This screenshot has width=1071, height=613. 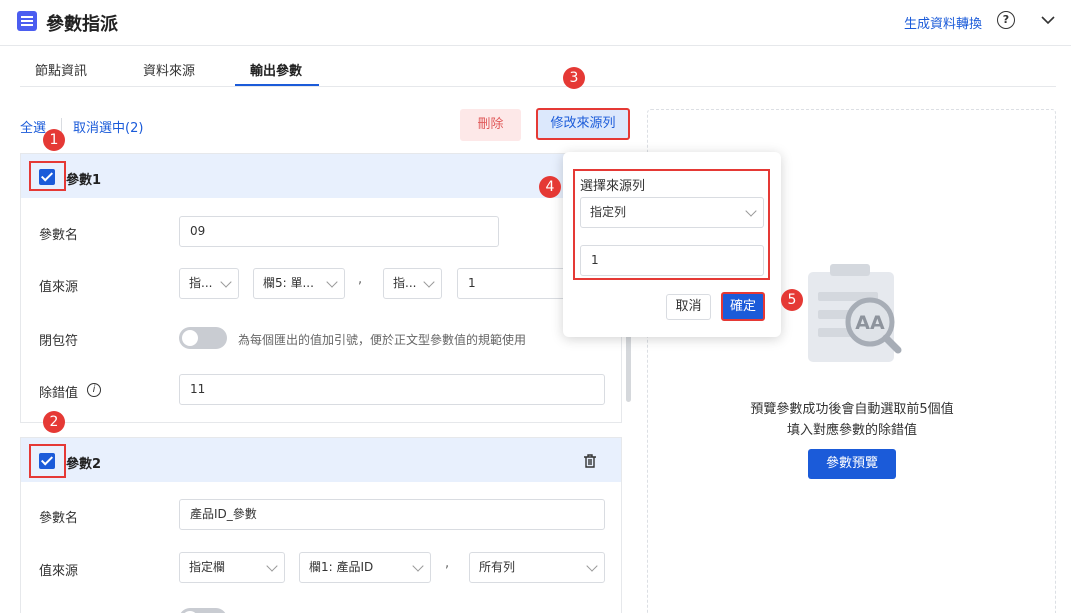 What do you see at coordinates (608, 212) in the screenshot?
I see `source-row-value: 指定列` at bounding box center [608, 212].